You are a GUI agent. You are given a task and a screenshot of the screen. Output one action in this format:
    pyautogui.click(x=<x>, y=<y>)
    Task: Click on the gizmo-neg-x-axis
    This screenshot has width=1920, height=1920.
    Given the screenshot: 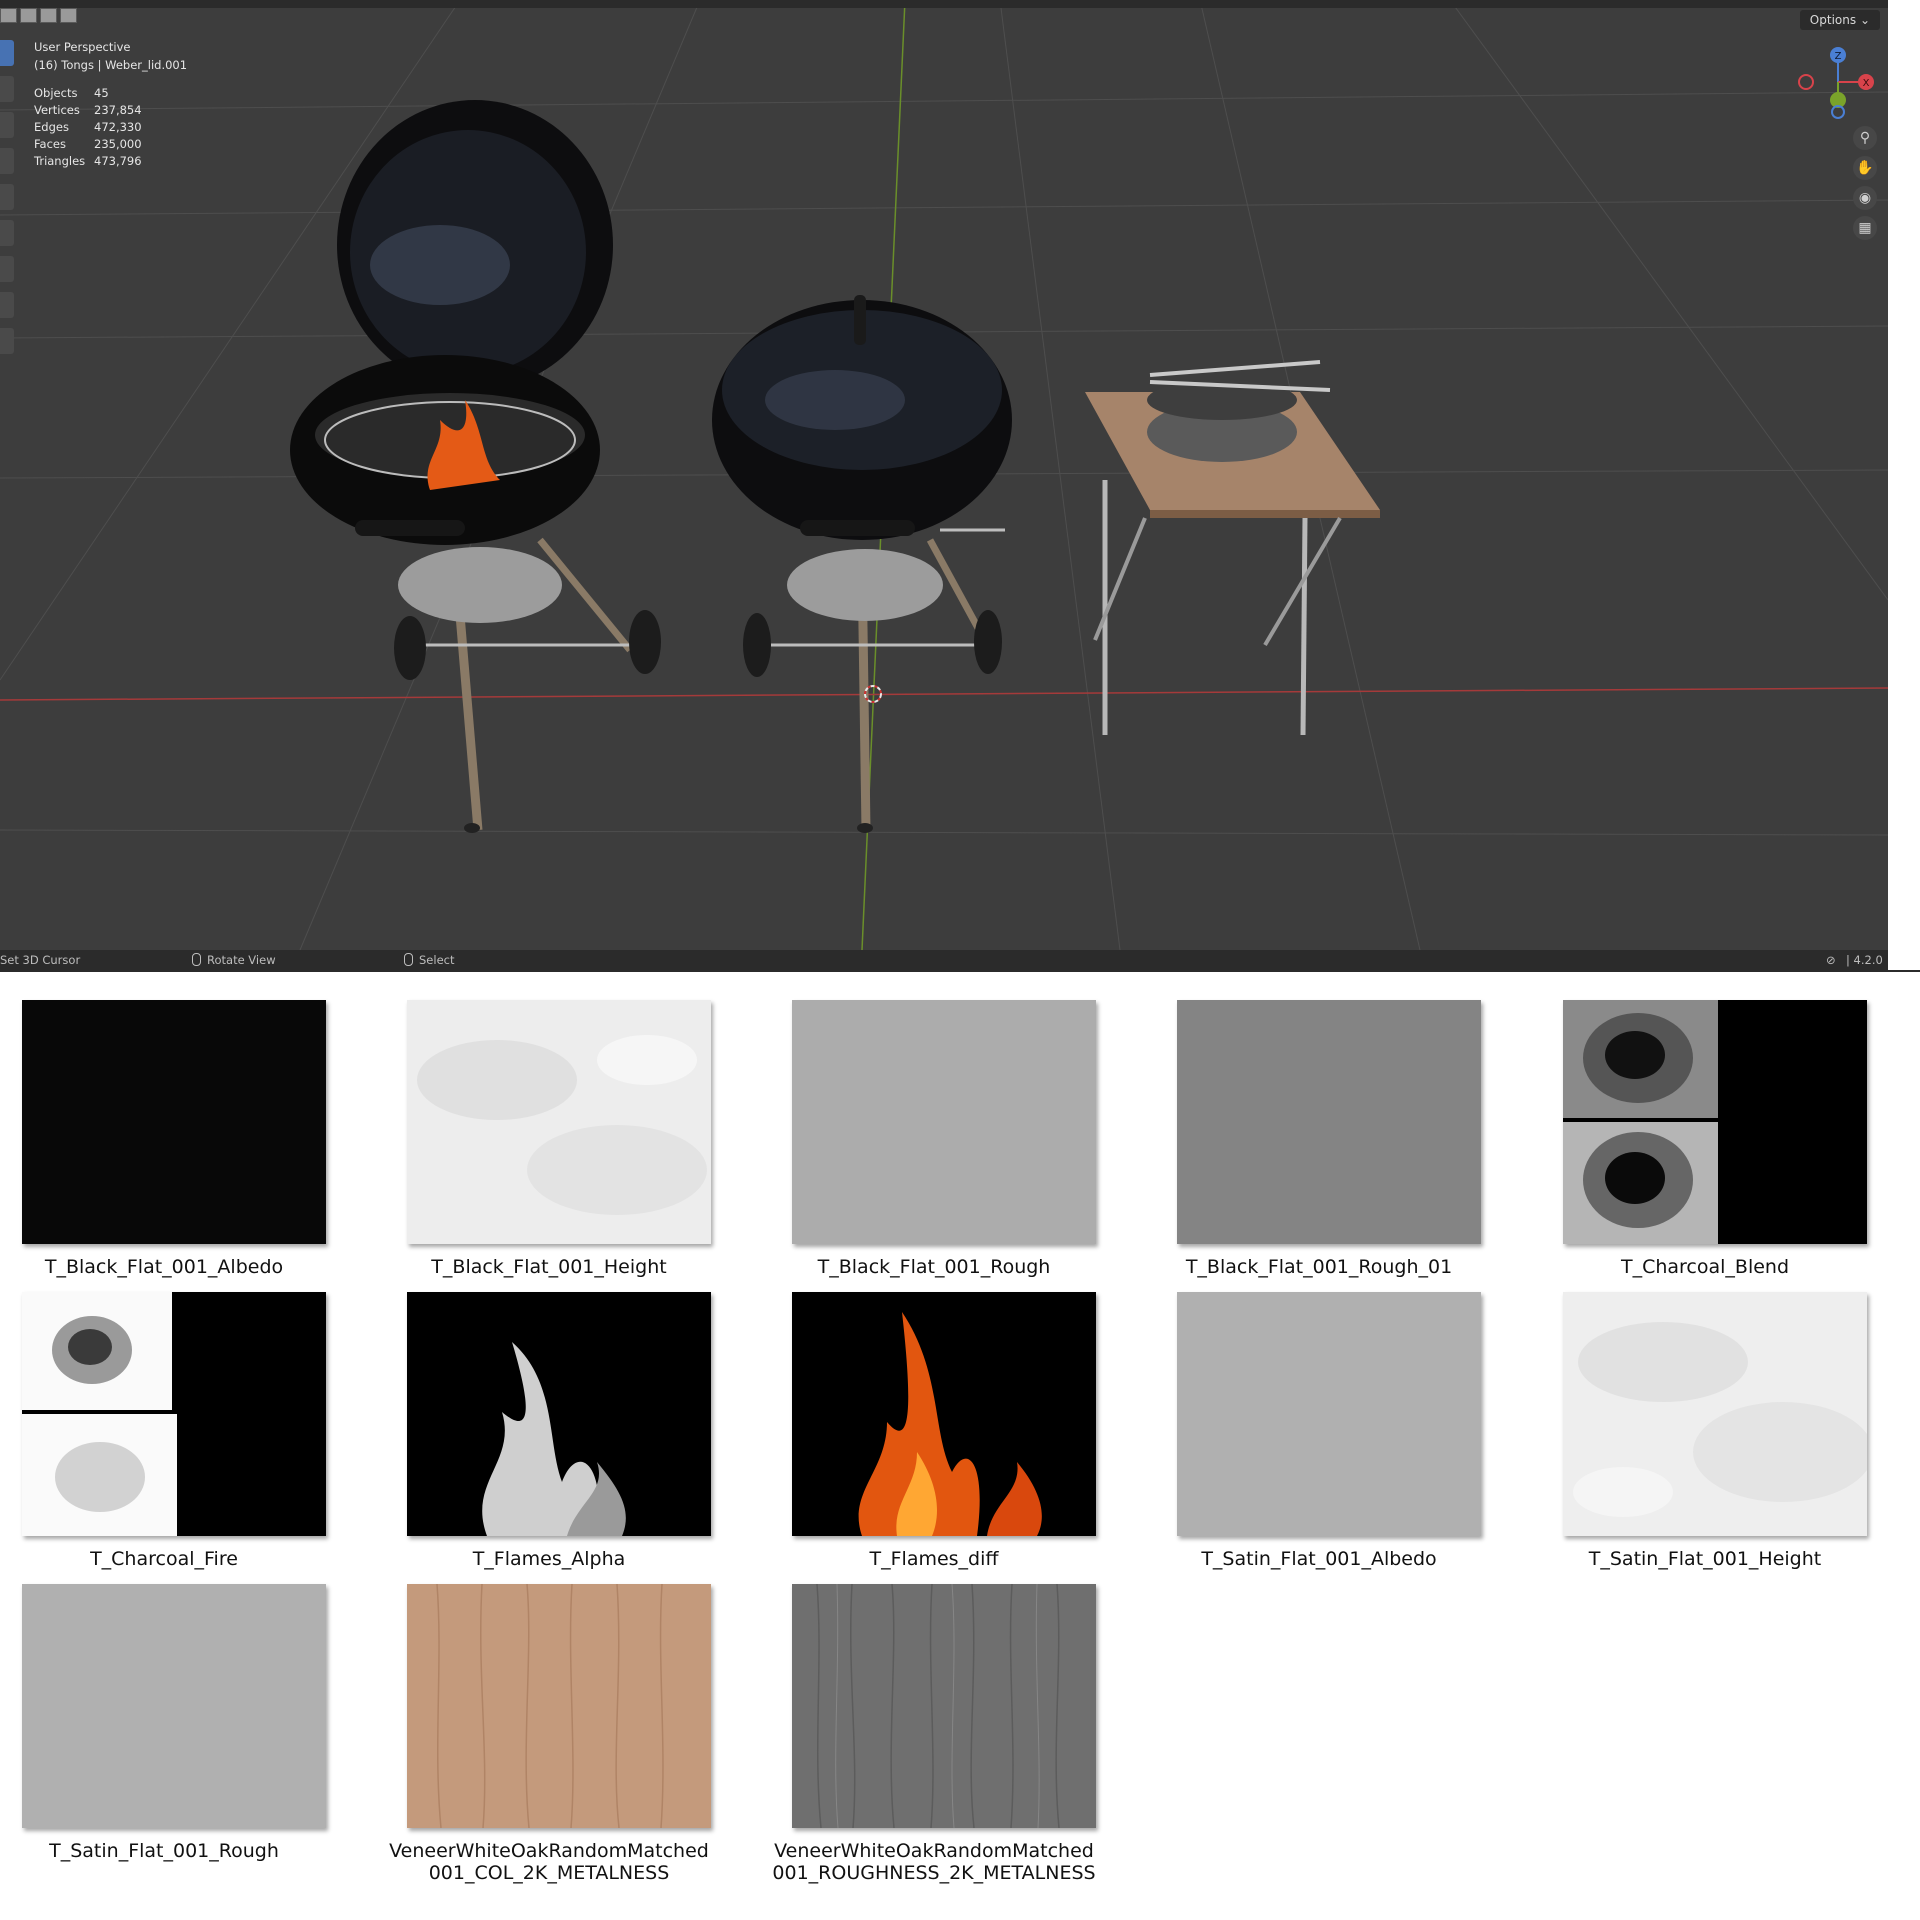 What is the action you would take?
    pyautogui.click(x=1806, y=82)
    